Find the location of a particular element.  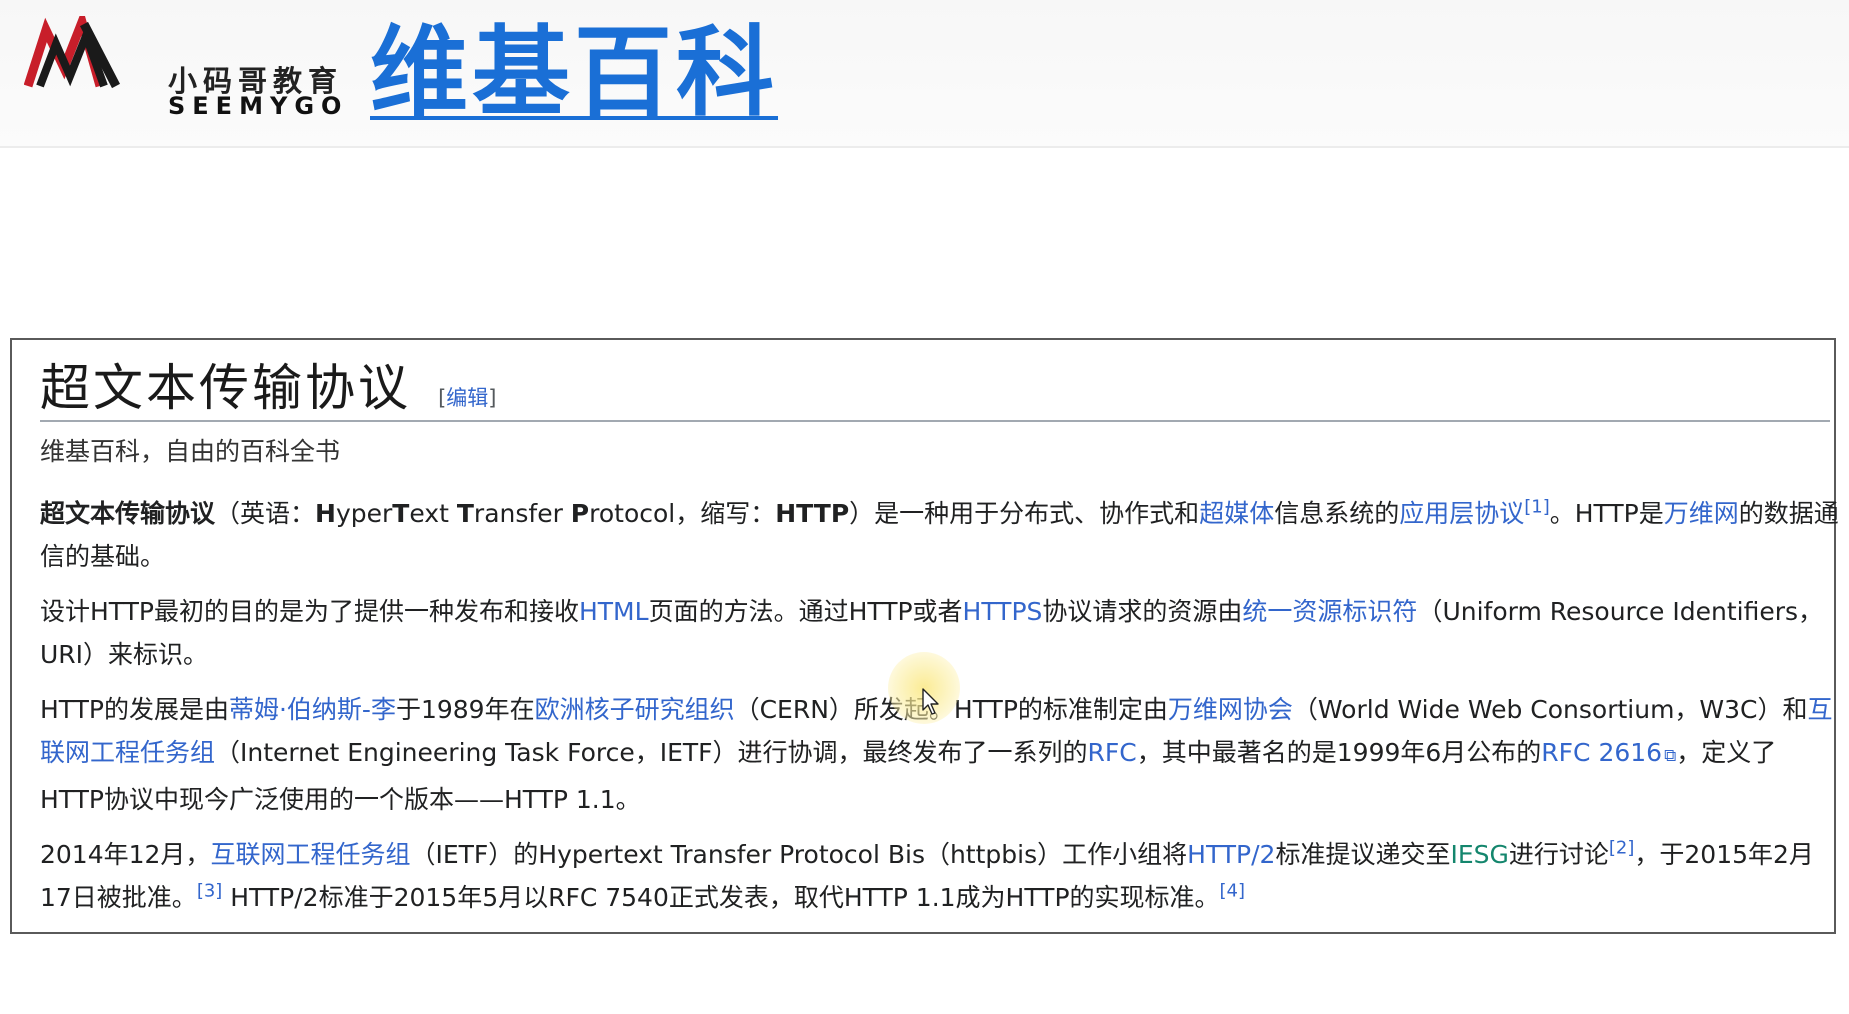

link-application-layer: 应用层协议 is located at coordinates (1461, 513).